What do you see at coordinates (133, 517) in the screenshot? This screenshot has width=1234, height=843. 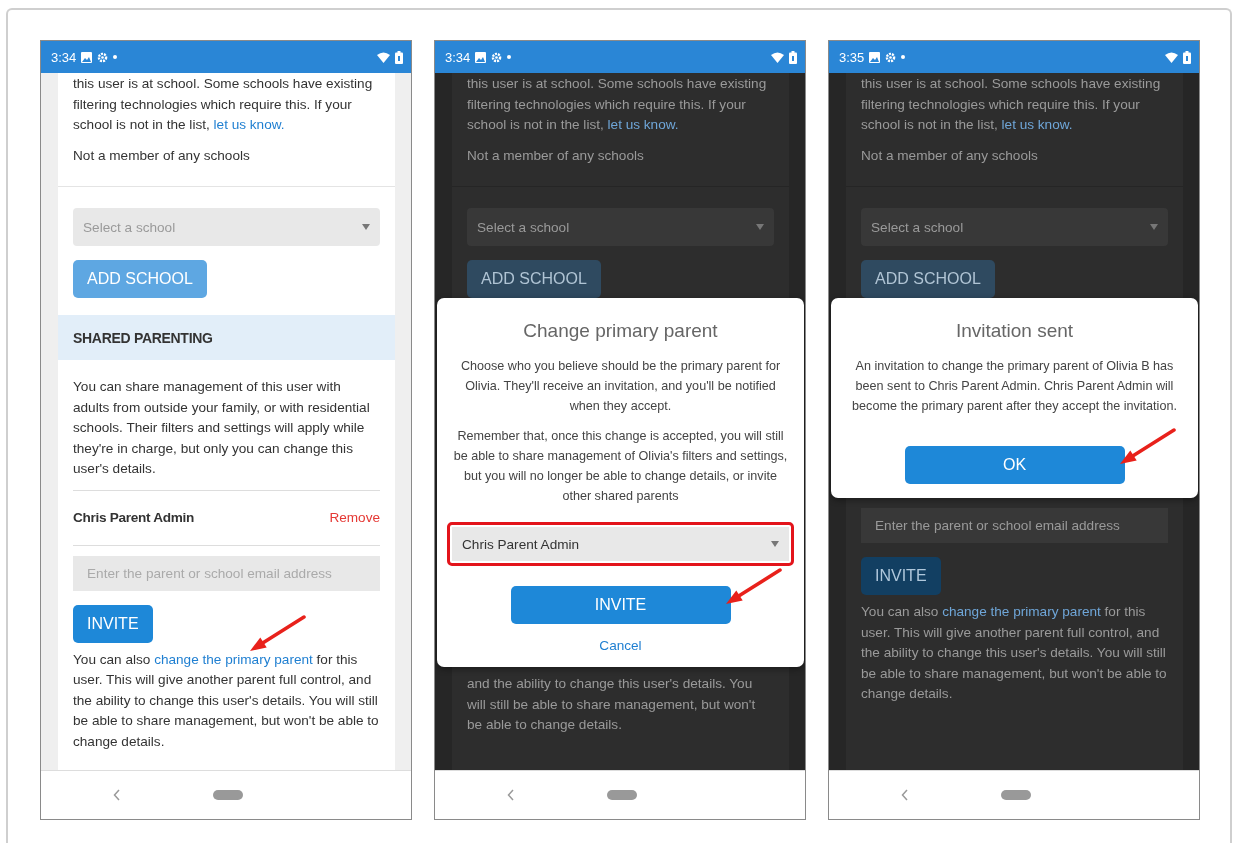 I see `member-name: Chris Parent Admin` at bounding box center [133, 517].